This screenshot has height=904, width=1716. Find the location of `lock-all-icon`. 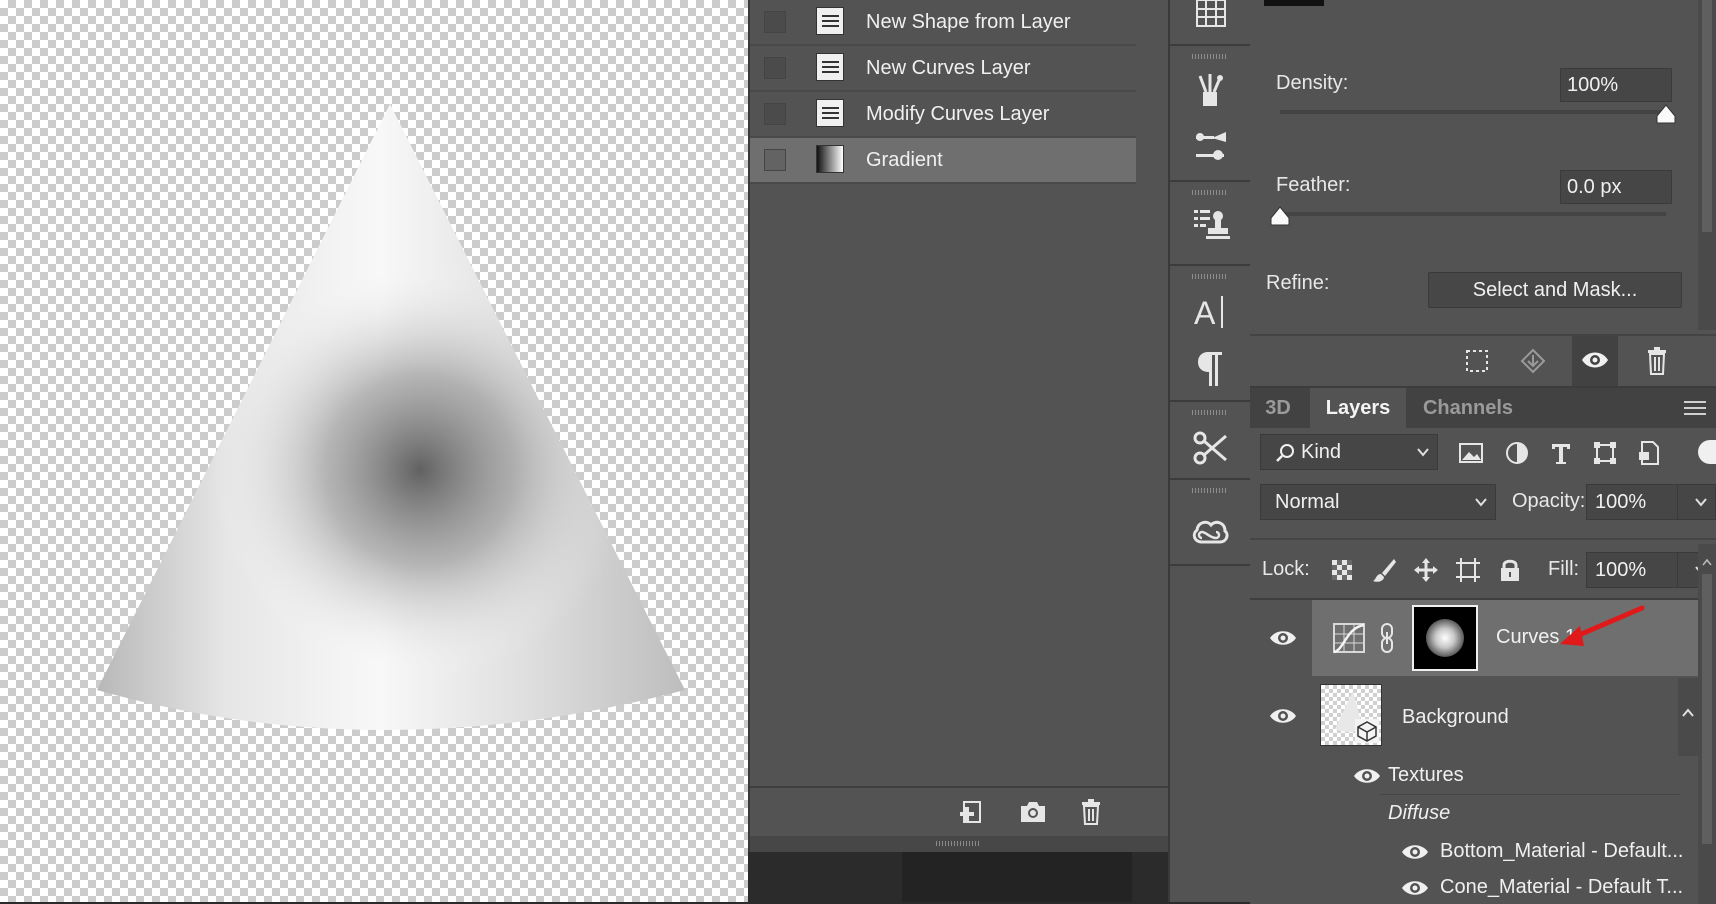

lock-all-icon is located at coordinates (1510, 570).